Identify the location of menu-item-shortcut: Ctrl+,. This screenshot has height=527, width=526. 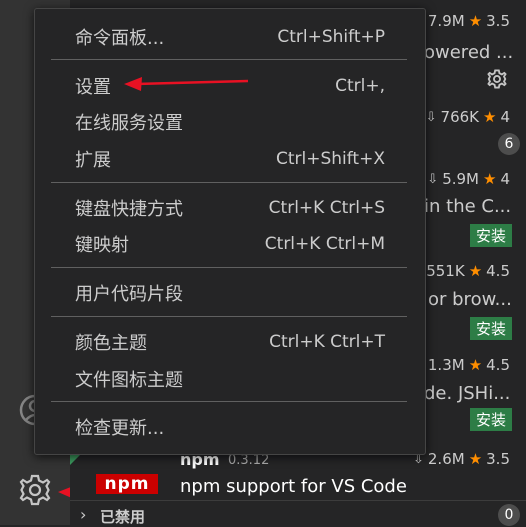
(360, 86).